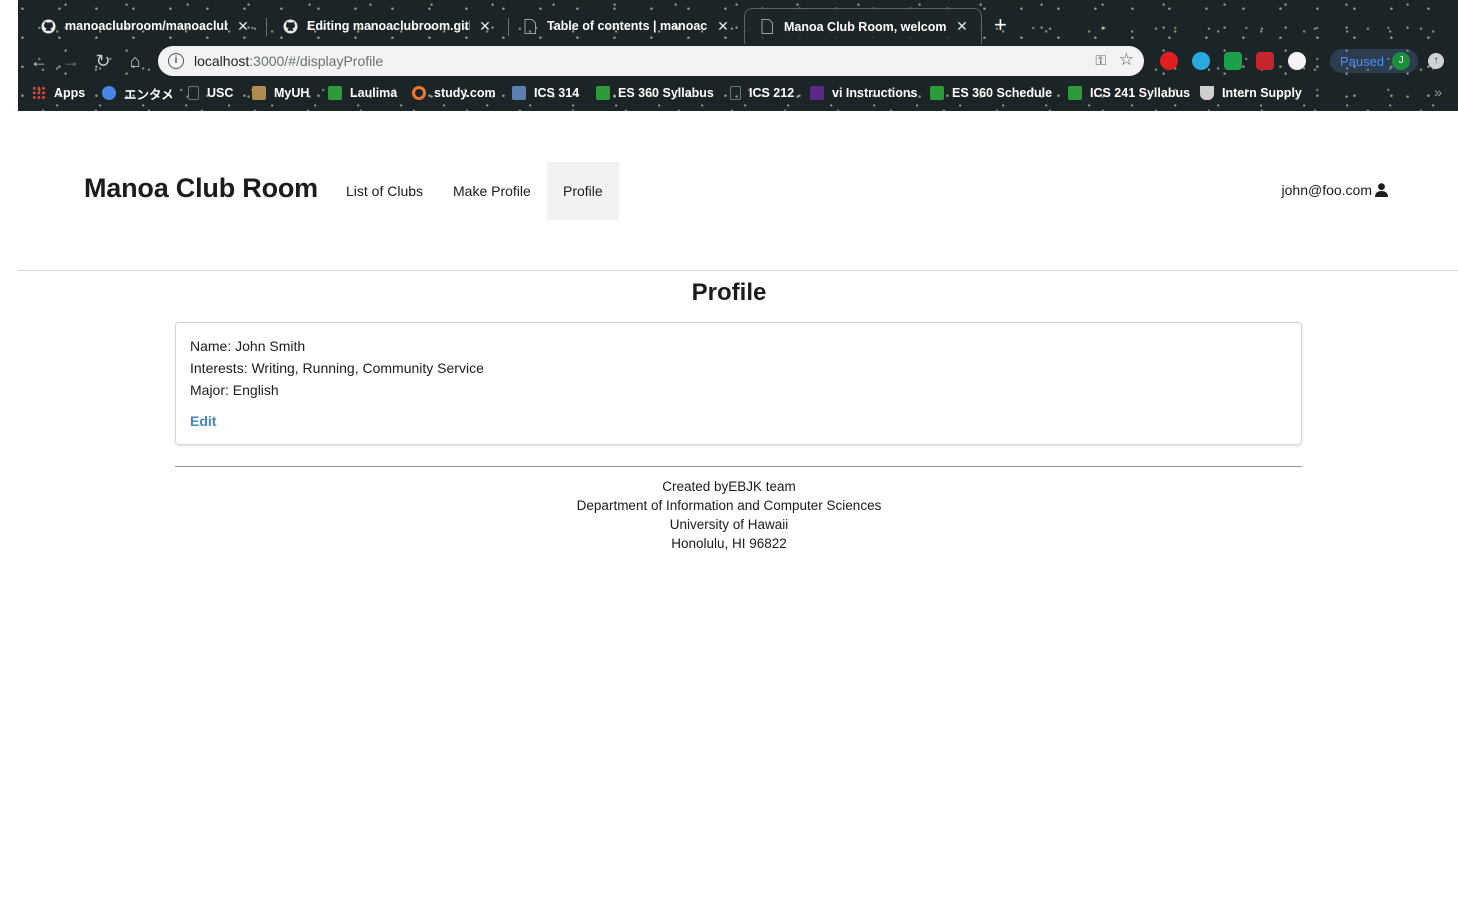  Describe the element at coordinates (149, 94) in the screenshot. I see `bookmark-label: エンタメ` at that location.